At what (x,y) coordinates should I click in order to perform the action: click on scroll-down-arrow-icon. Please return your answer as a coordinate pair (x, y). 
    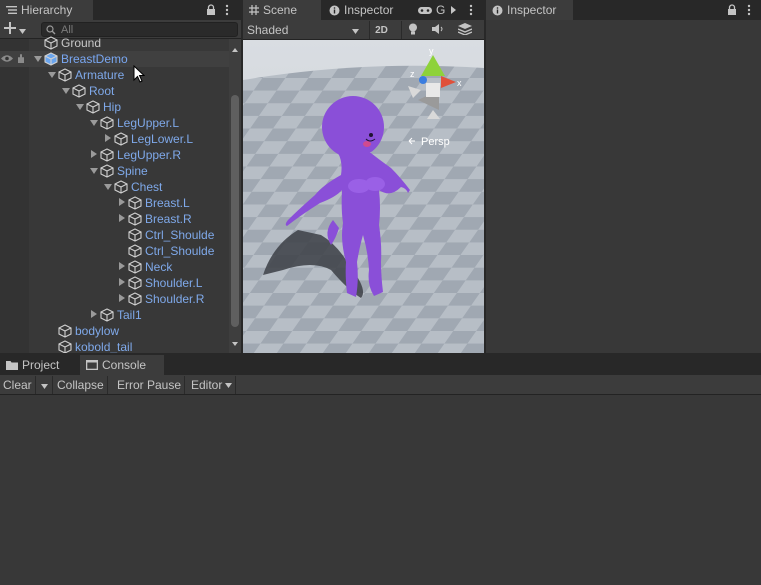
    Looking at the image, I should click on (235, 342).